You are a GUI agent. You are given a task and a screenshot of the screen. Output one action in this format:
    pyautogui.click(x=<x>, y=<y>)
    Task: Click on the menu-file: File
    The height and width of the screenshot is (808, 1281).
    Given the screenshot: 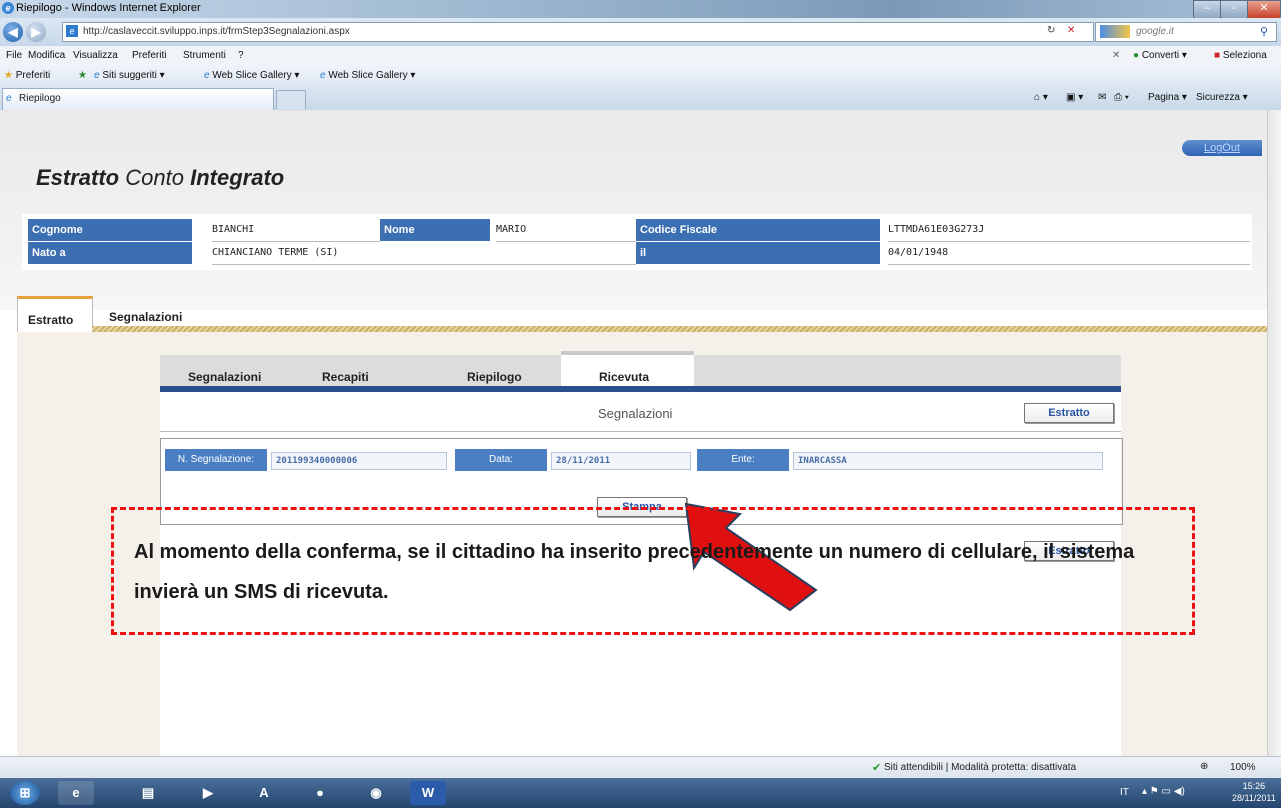 What is the action you would take?
    pyautogui.click(x=14, y=55)
    